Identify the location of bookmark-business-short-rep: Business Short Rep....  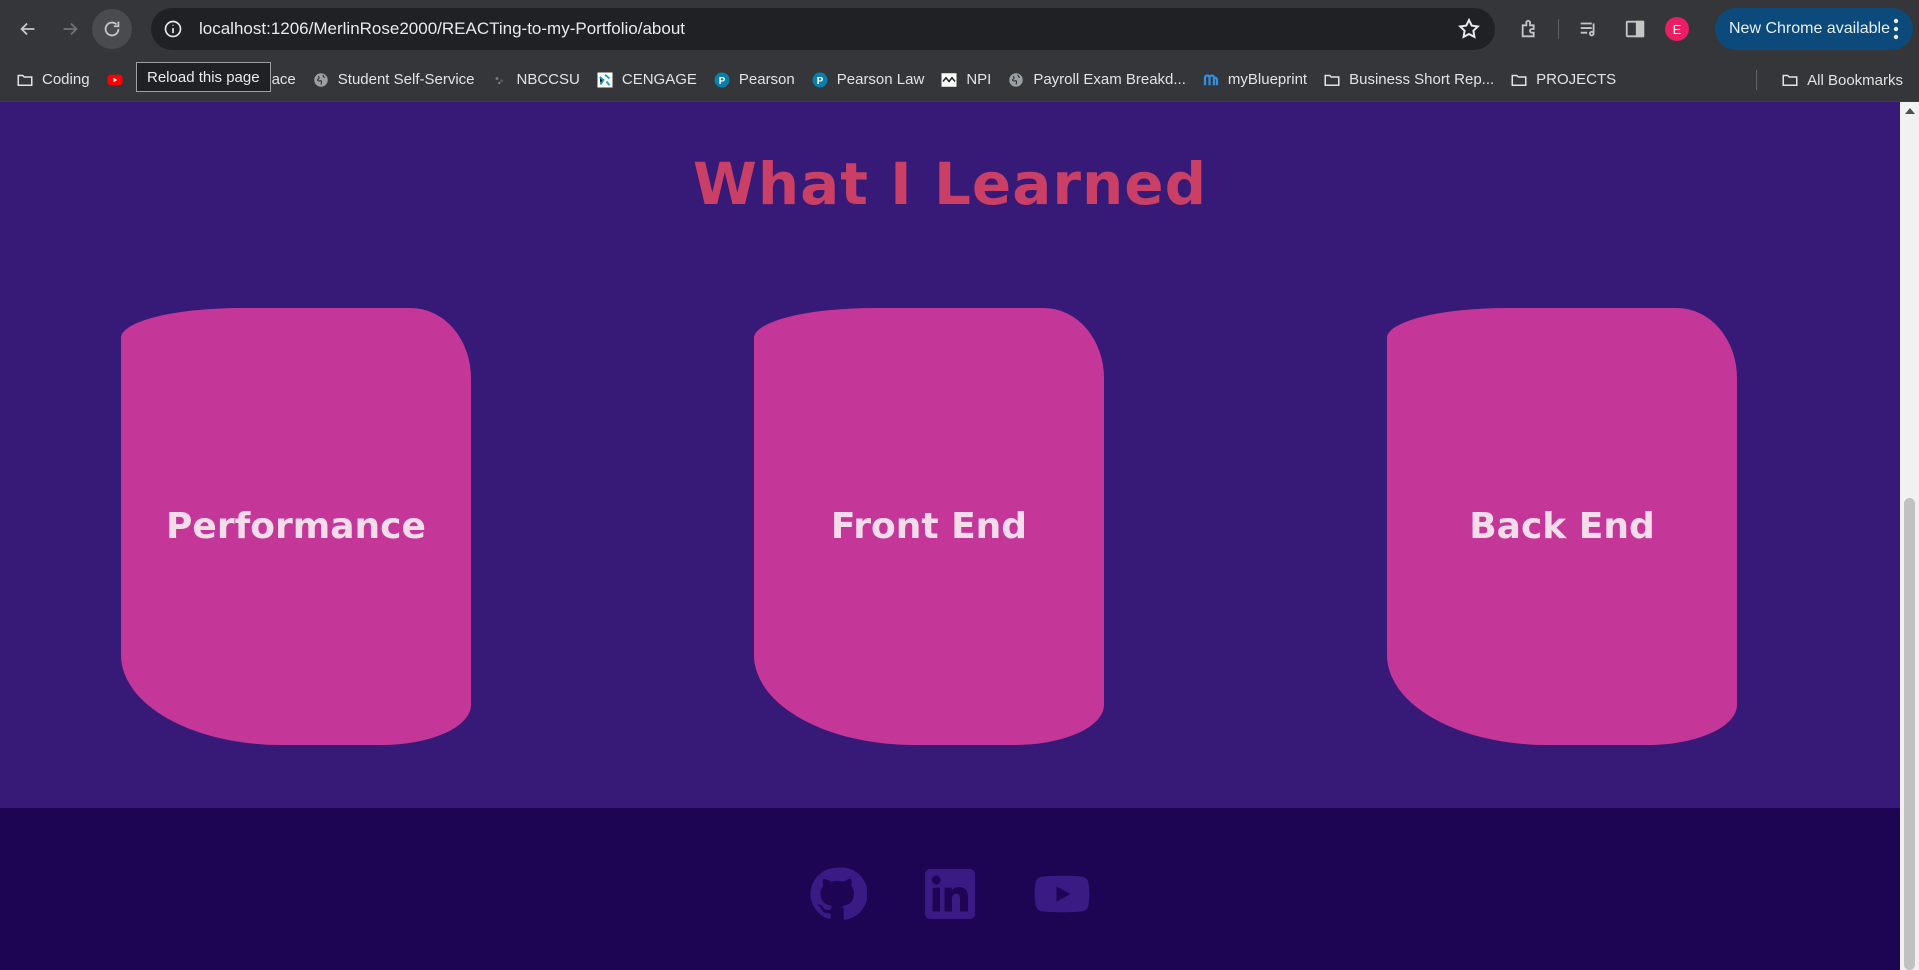
(1408, 80).